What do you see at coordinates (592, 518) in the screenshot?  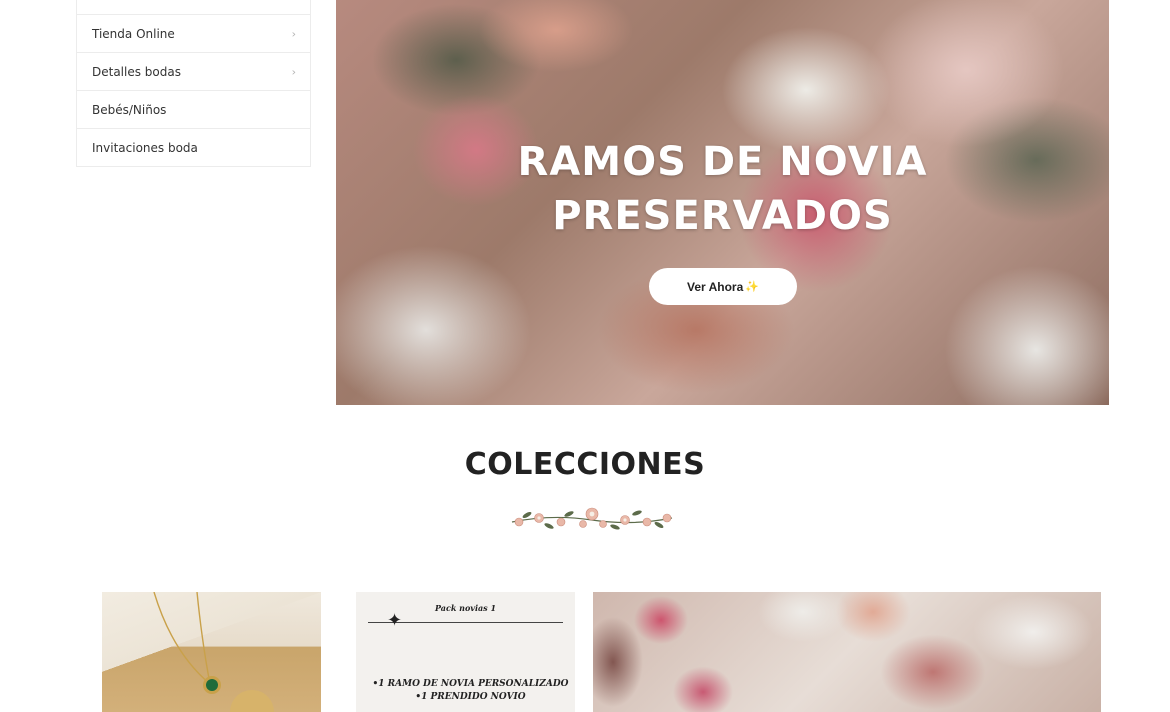 I see `floral-divider-icon` at bounding box center [592, 518].